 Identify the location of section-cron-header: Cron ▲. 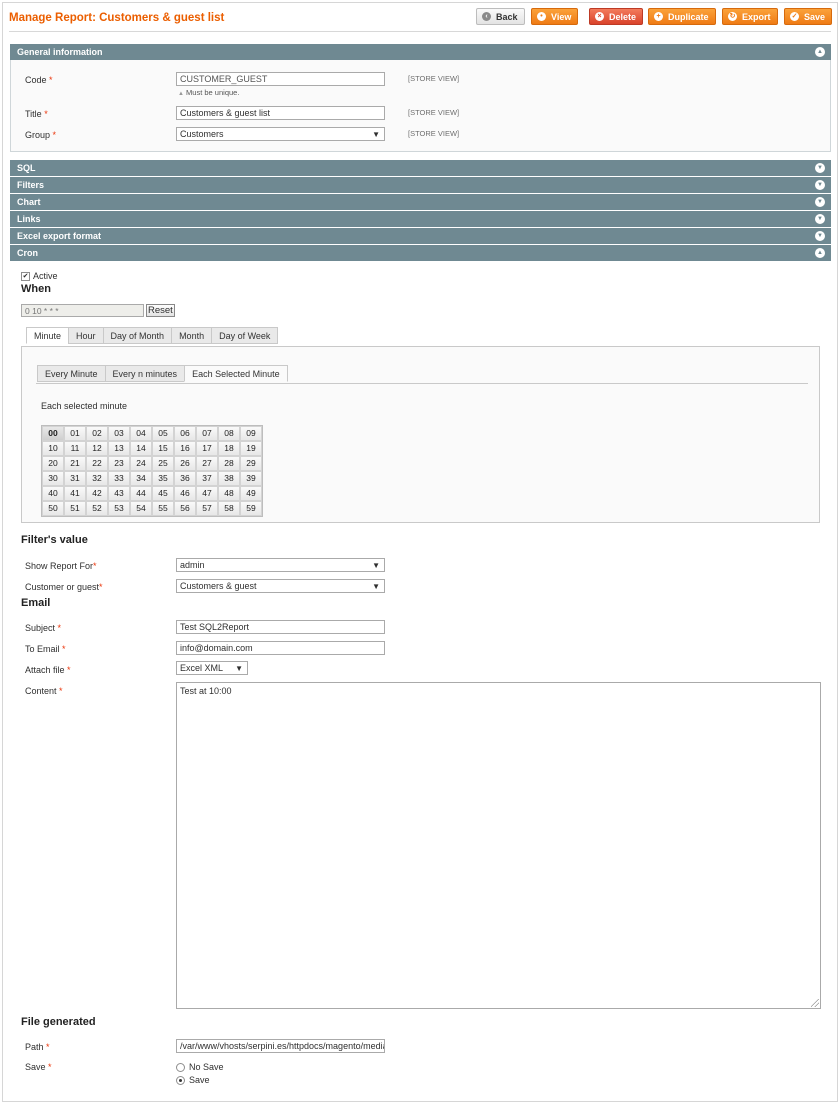
(420, 253).